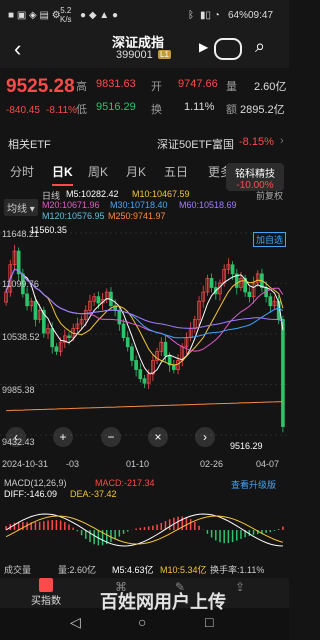 The width and height of the screenshot is (320, 640). I want to click on low-label: 低, so click(81, 110).